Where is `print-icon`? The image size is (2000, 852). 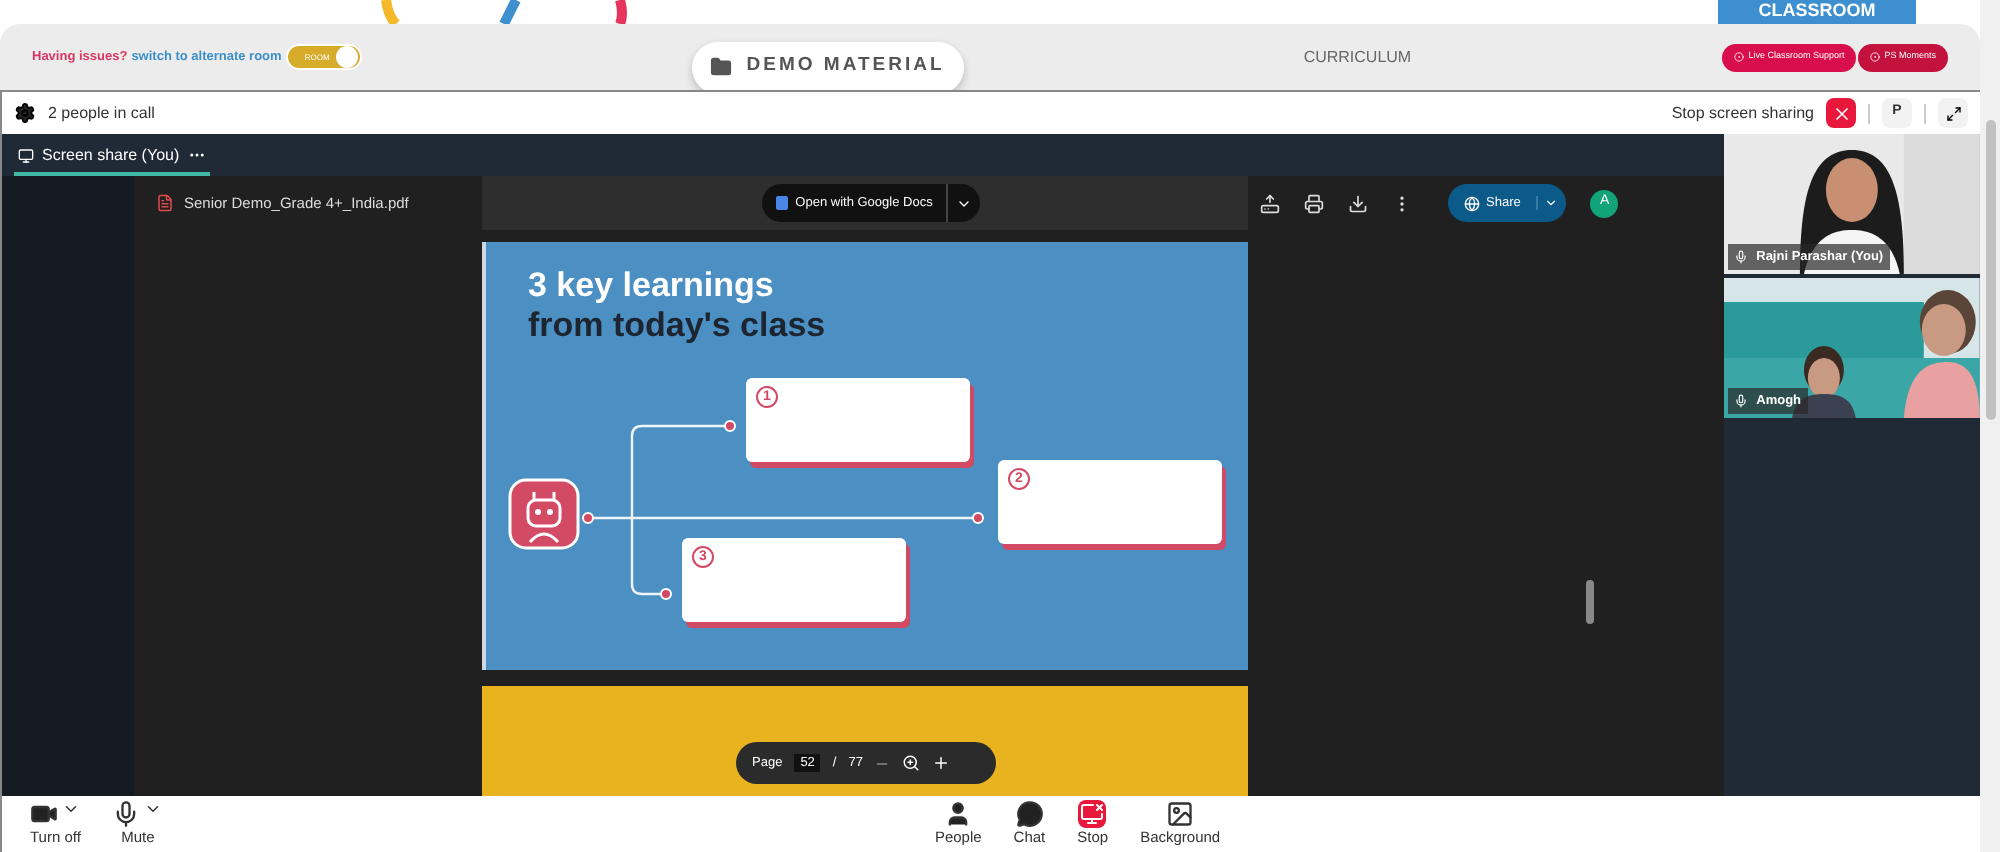
print-icon is located at coordinates (1314, 203).